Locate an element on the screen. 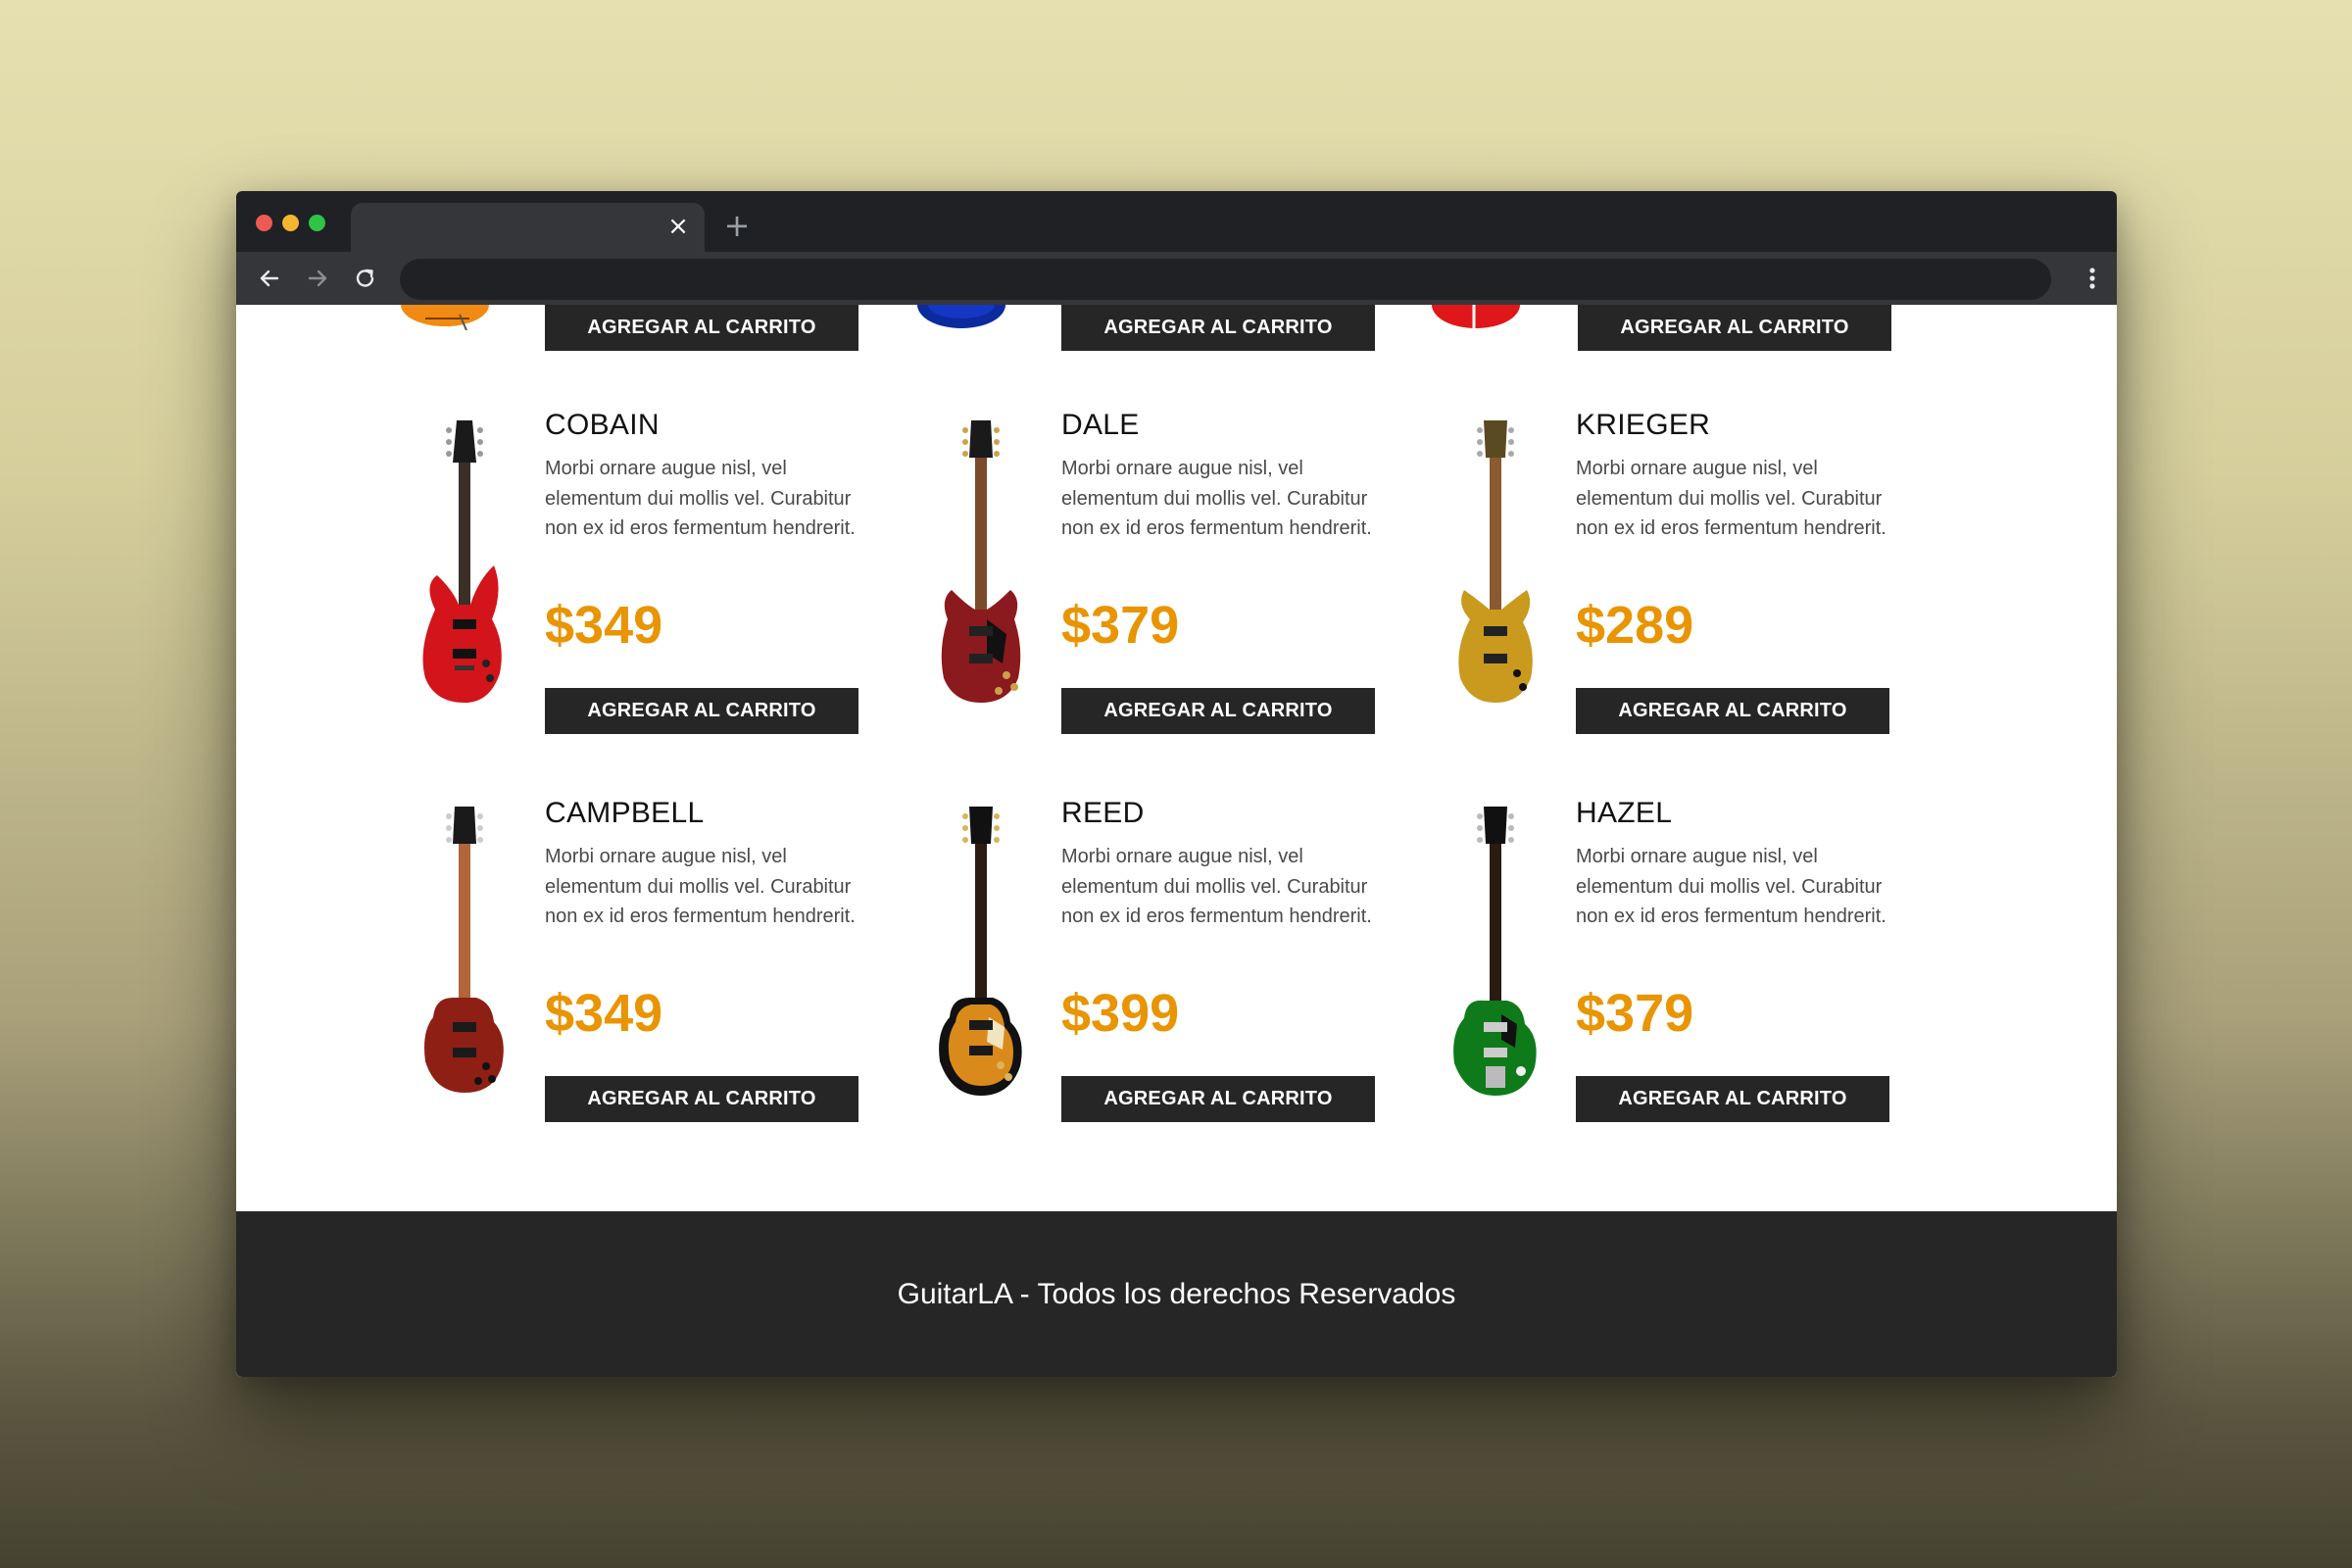 The image size is (2352, 1568). red-les-paul-guitar-icon is located at coordinates (464, 958).